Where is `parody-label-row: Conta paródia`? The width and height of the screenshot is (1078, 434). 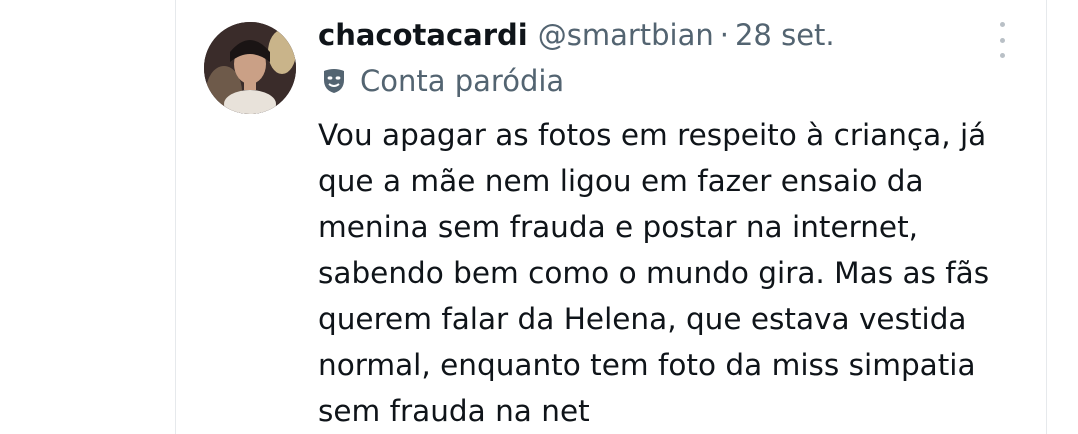 parody-label-row: Conta paródia is located at coordinates (443, 81).